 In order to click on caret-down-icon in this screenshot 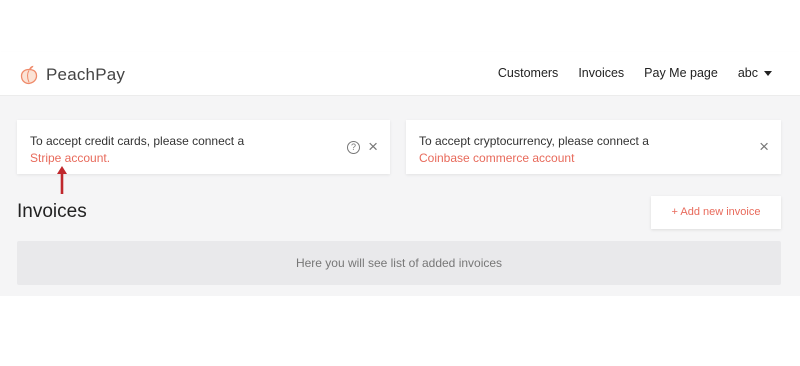, I will do `click(768, 73)`.